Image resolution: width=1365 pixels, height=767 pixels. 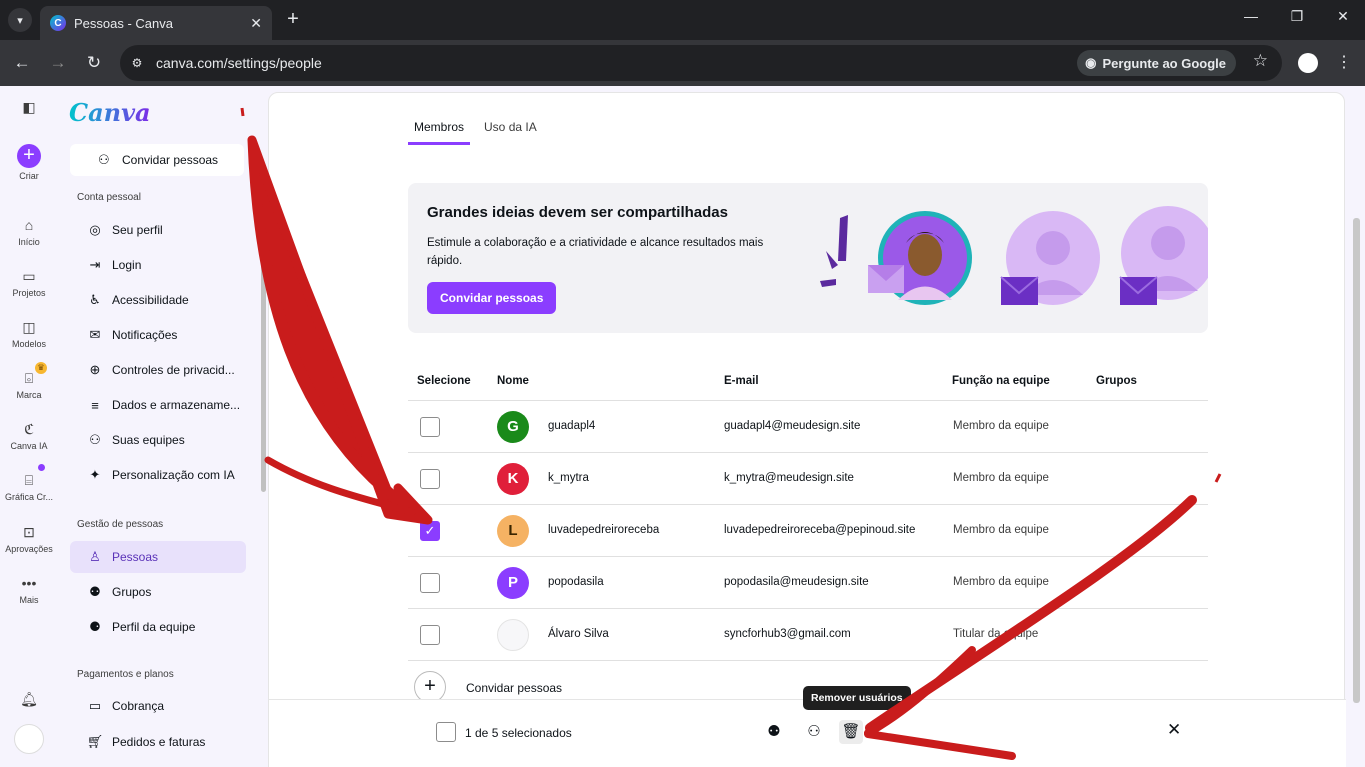 What do you see at coordinates (137, 63) in the screenshot?
I see `site-settings-icon: ⚙` at bounding box center [137, 63].